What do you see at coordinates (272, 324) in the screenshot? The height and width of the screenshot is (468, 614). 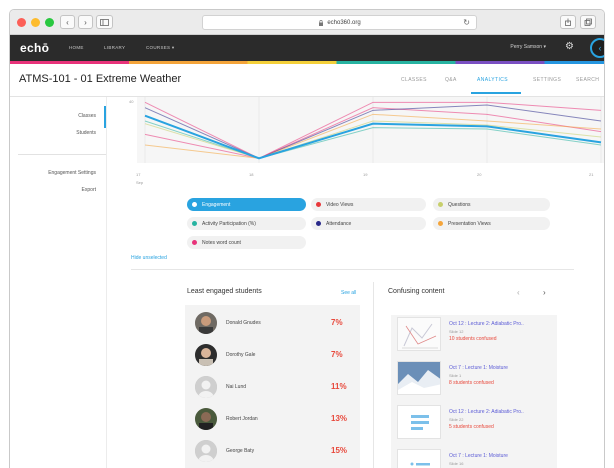 I see `student-row: Donald Gnudes 7%` at bounding box center [272, 324].